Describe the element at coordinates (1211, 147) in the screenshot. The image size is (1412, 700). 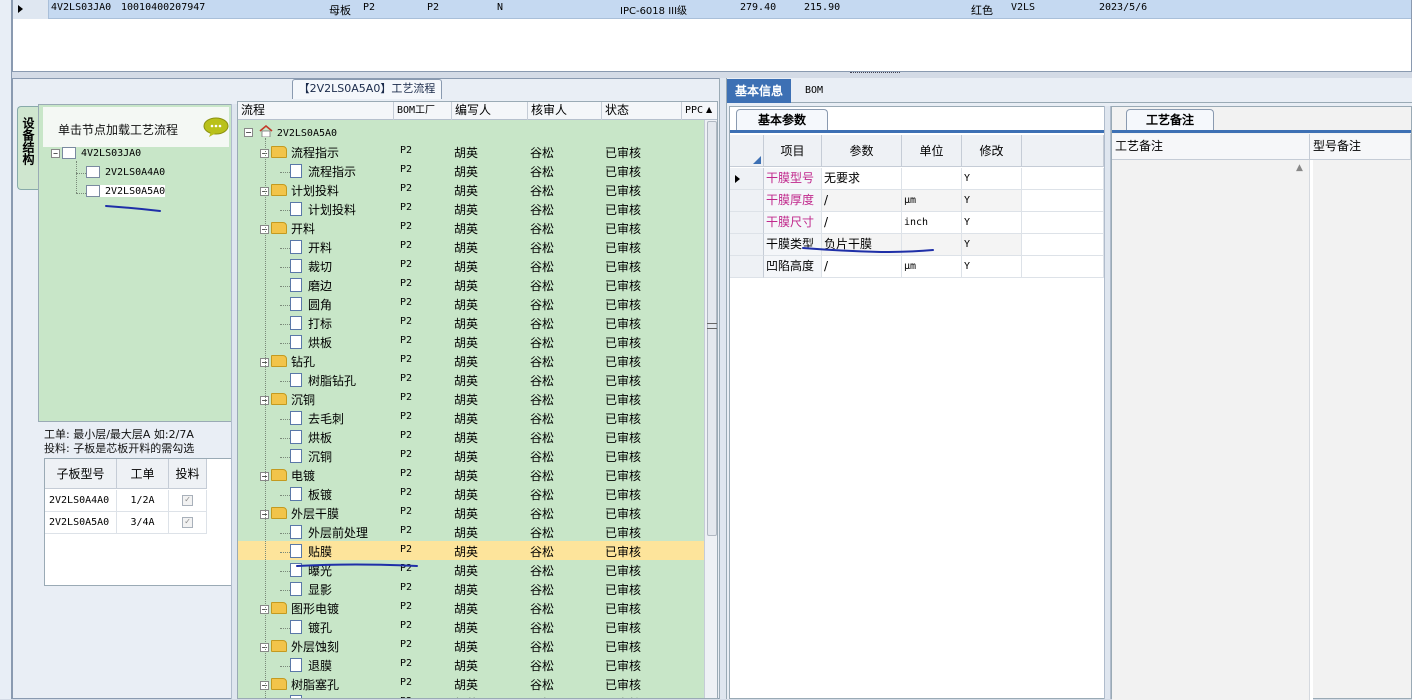
I see `col-header: 工艺备注` at that location.